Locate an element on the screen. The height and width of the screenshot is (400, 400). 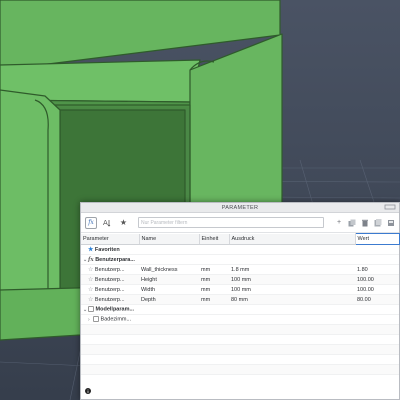
table-row: ☆ Benutzerp... Width mm 100 mm 100.00 is located at coordinates (240, 289).